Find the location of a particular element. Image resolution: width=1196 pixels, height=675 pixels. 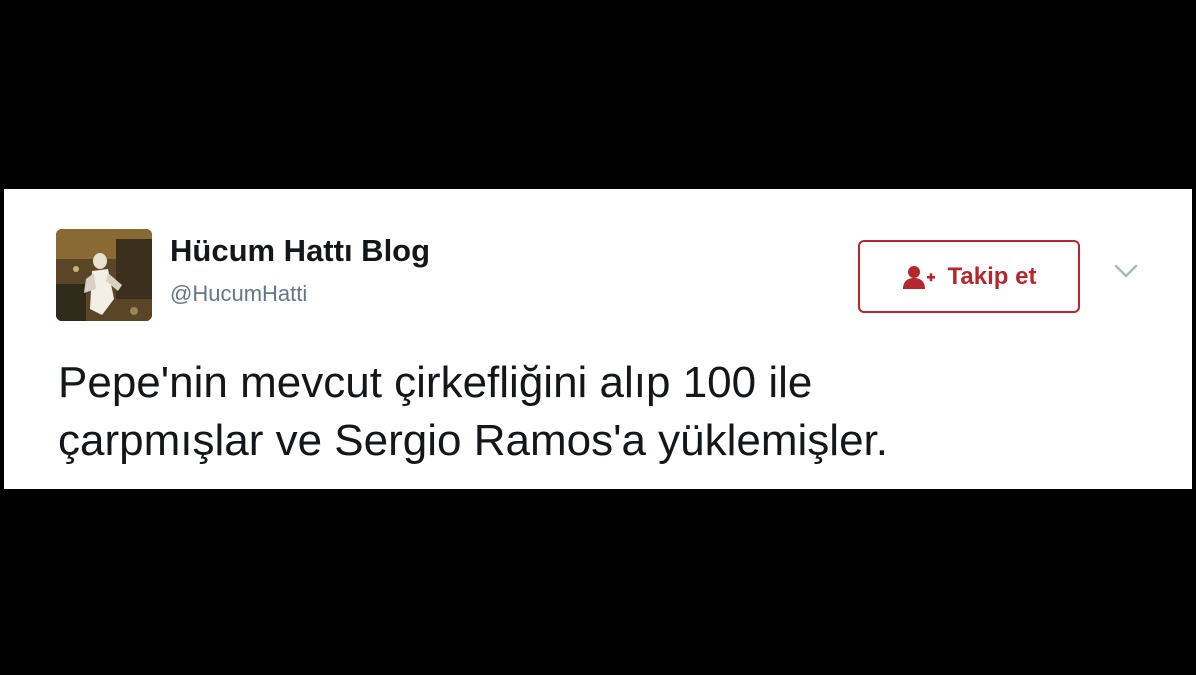

chevron-down-icon is located at coordinates (1126, 271).